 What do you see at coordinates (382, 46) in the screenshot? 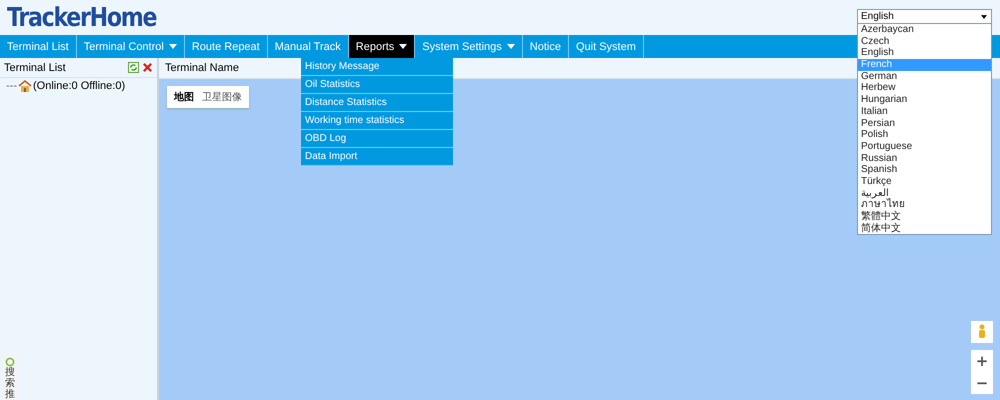
I see `nav-tab: Reports` at bounding box center [382, 46].